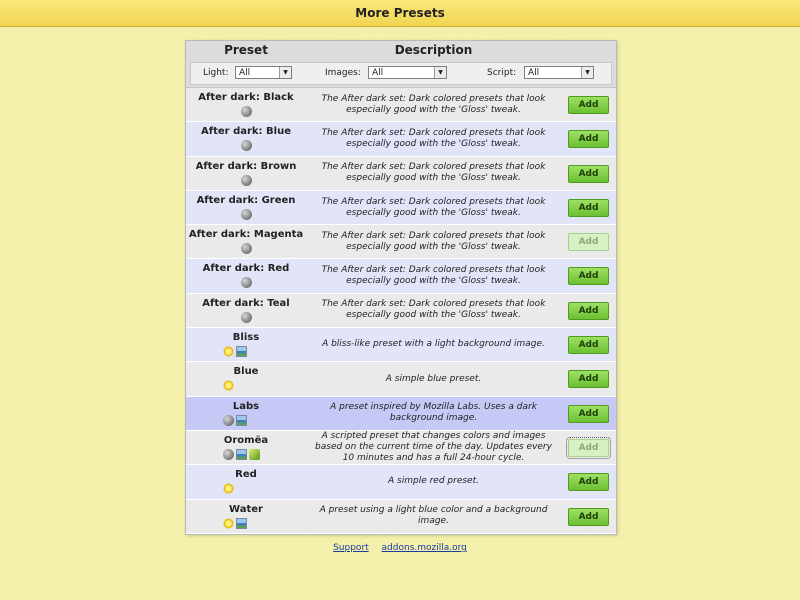 The width and height of the screenshot is (800, 600). I want to click on preset-name: After dark: Green, so click(246, 200).